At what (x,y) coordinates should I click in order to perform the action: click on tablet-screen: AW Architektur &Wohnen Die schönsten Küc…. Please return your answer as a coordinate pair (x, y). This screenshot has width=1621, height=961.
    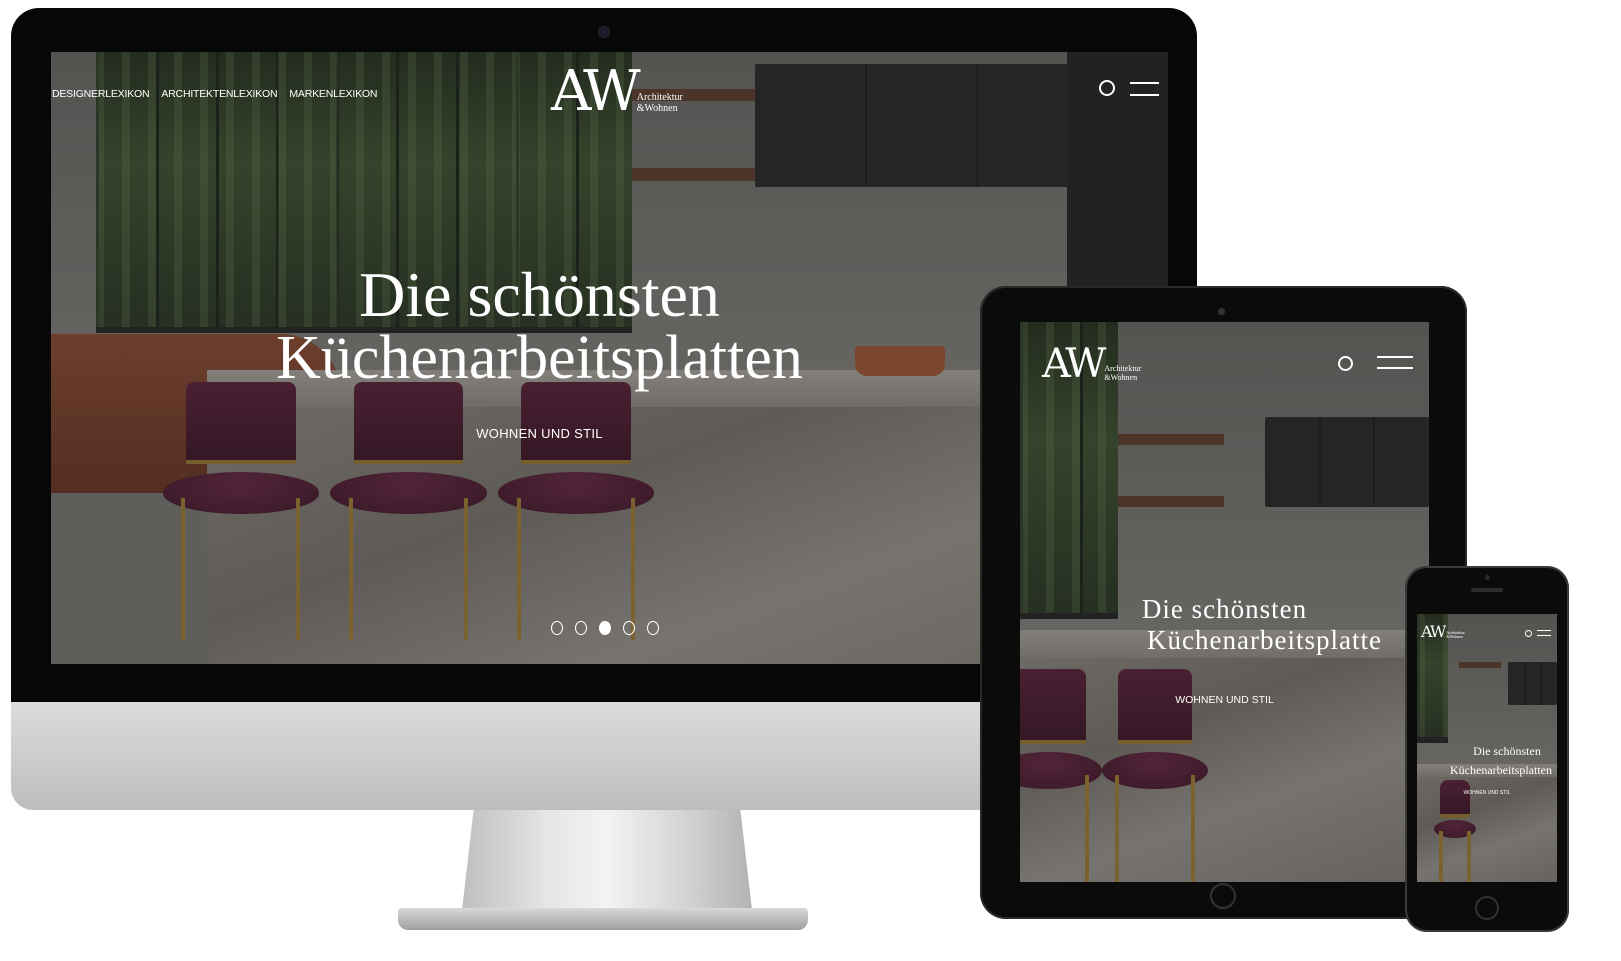
    Looking at the image, I should click on (1224, 602).